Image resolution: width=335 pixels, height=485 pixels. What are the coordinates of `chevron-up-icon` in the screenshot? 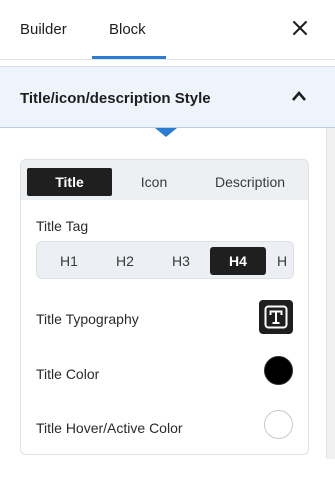 It's located at (299, 96).